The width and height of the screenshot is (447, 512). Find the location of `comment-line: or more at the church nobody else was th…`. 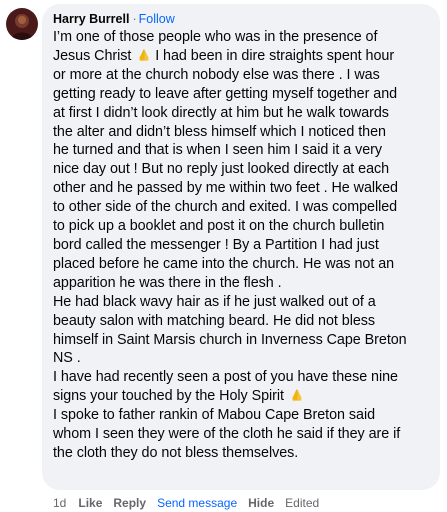

comment-line: or more at the church nobody else was th… is located at coordinates (216, 74).